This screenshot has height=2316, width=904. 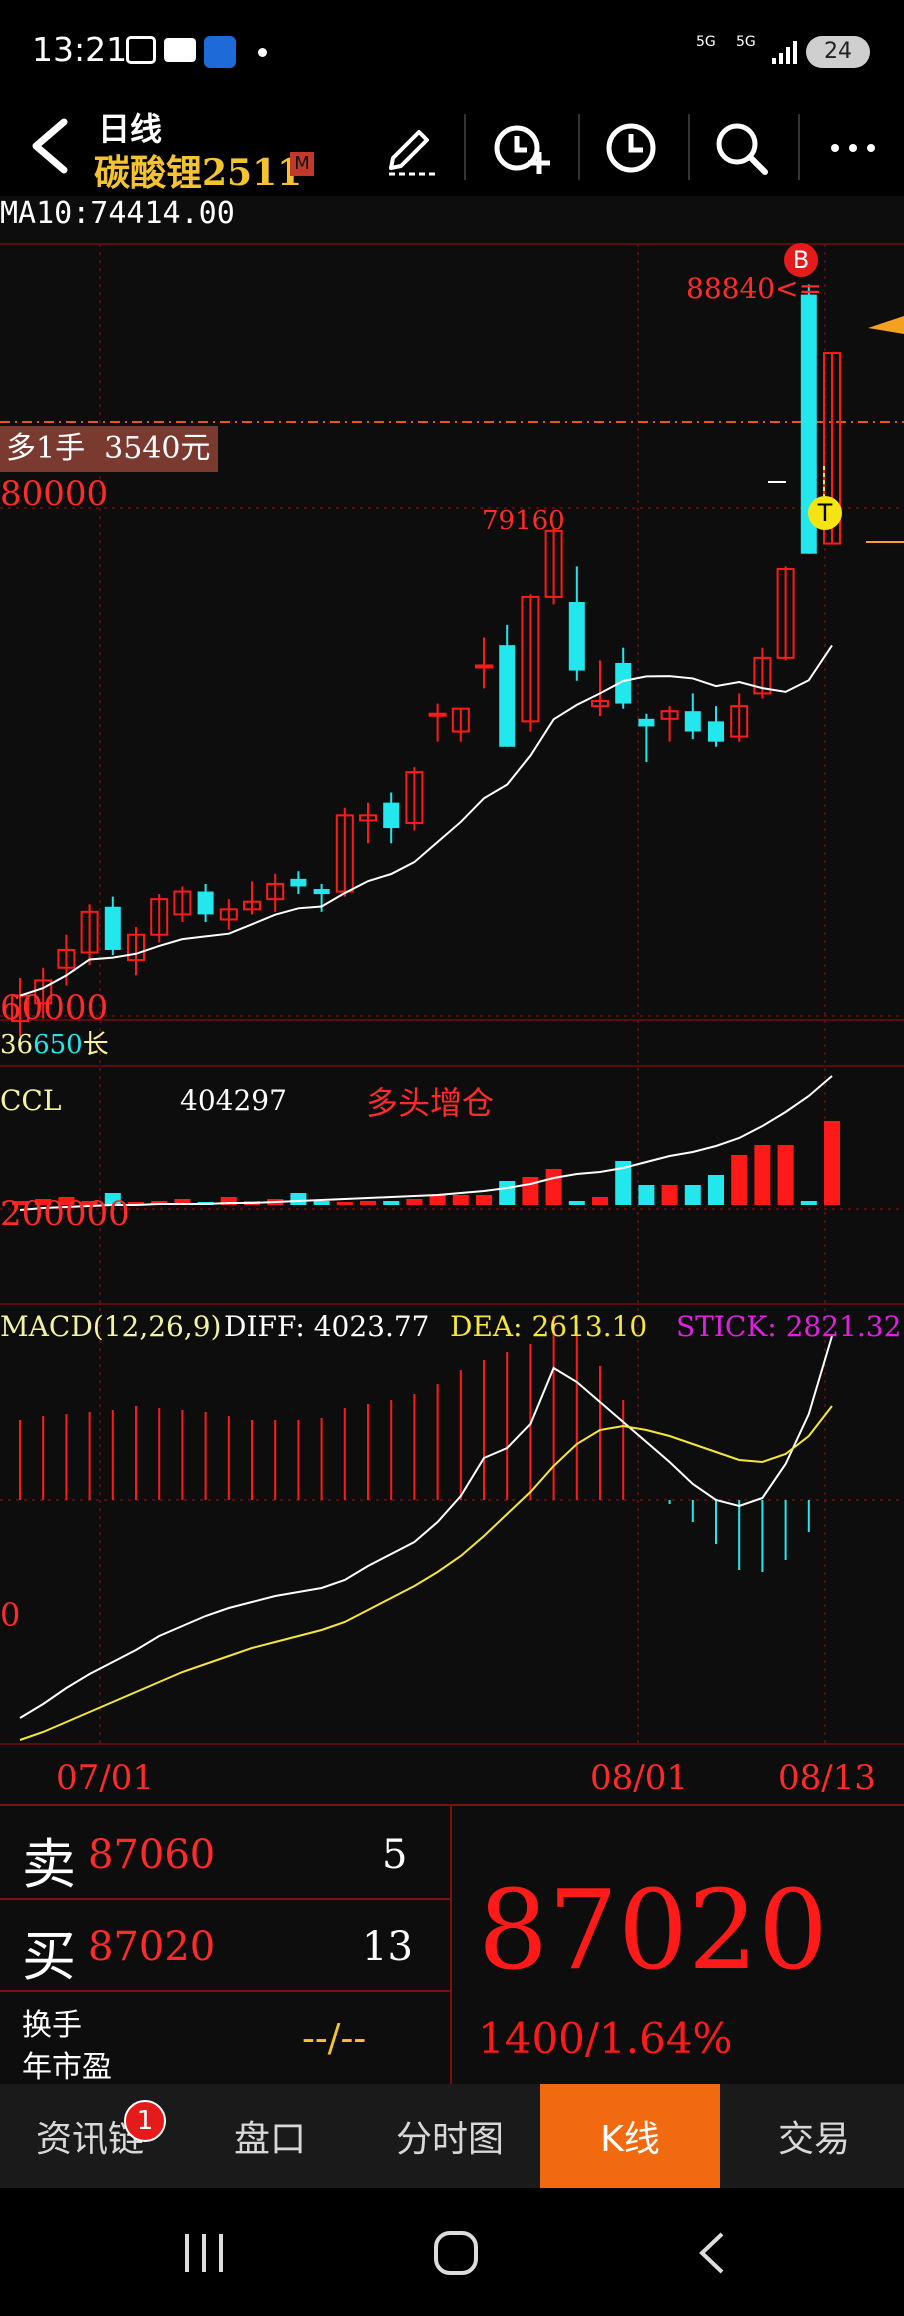 I want to click on ccl-signal: 多头增仓, so click(x=430, y=1103).